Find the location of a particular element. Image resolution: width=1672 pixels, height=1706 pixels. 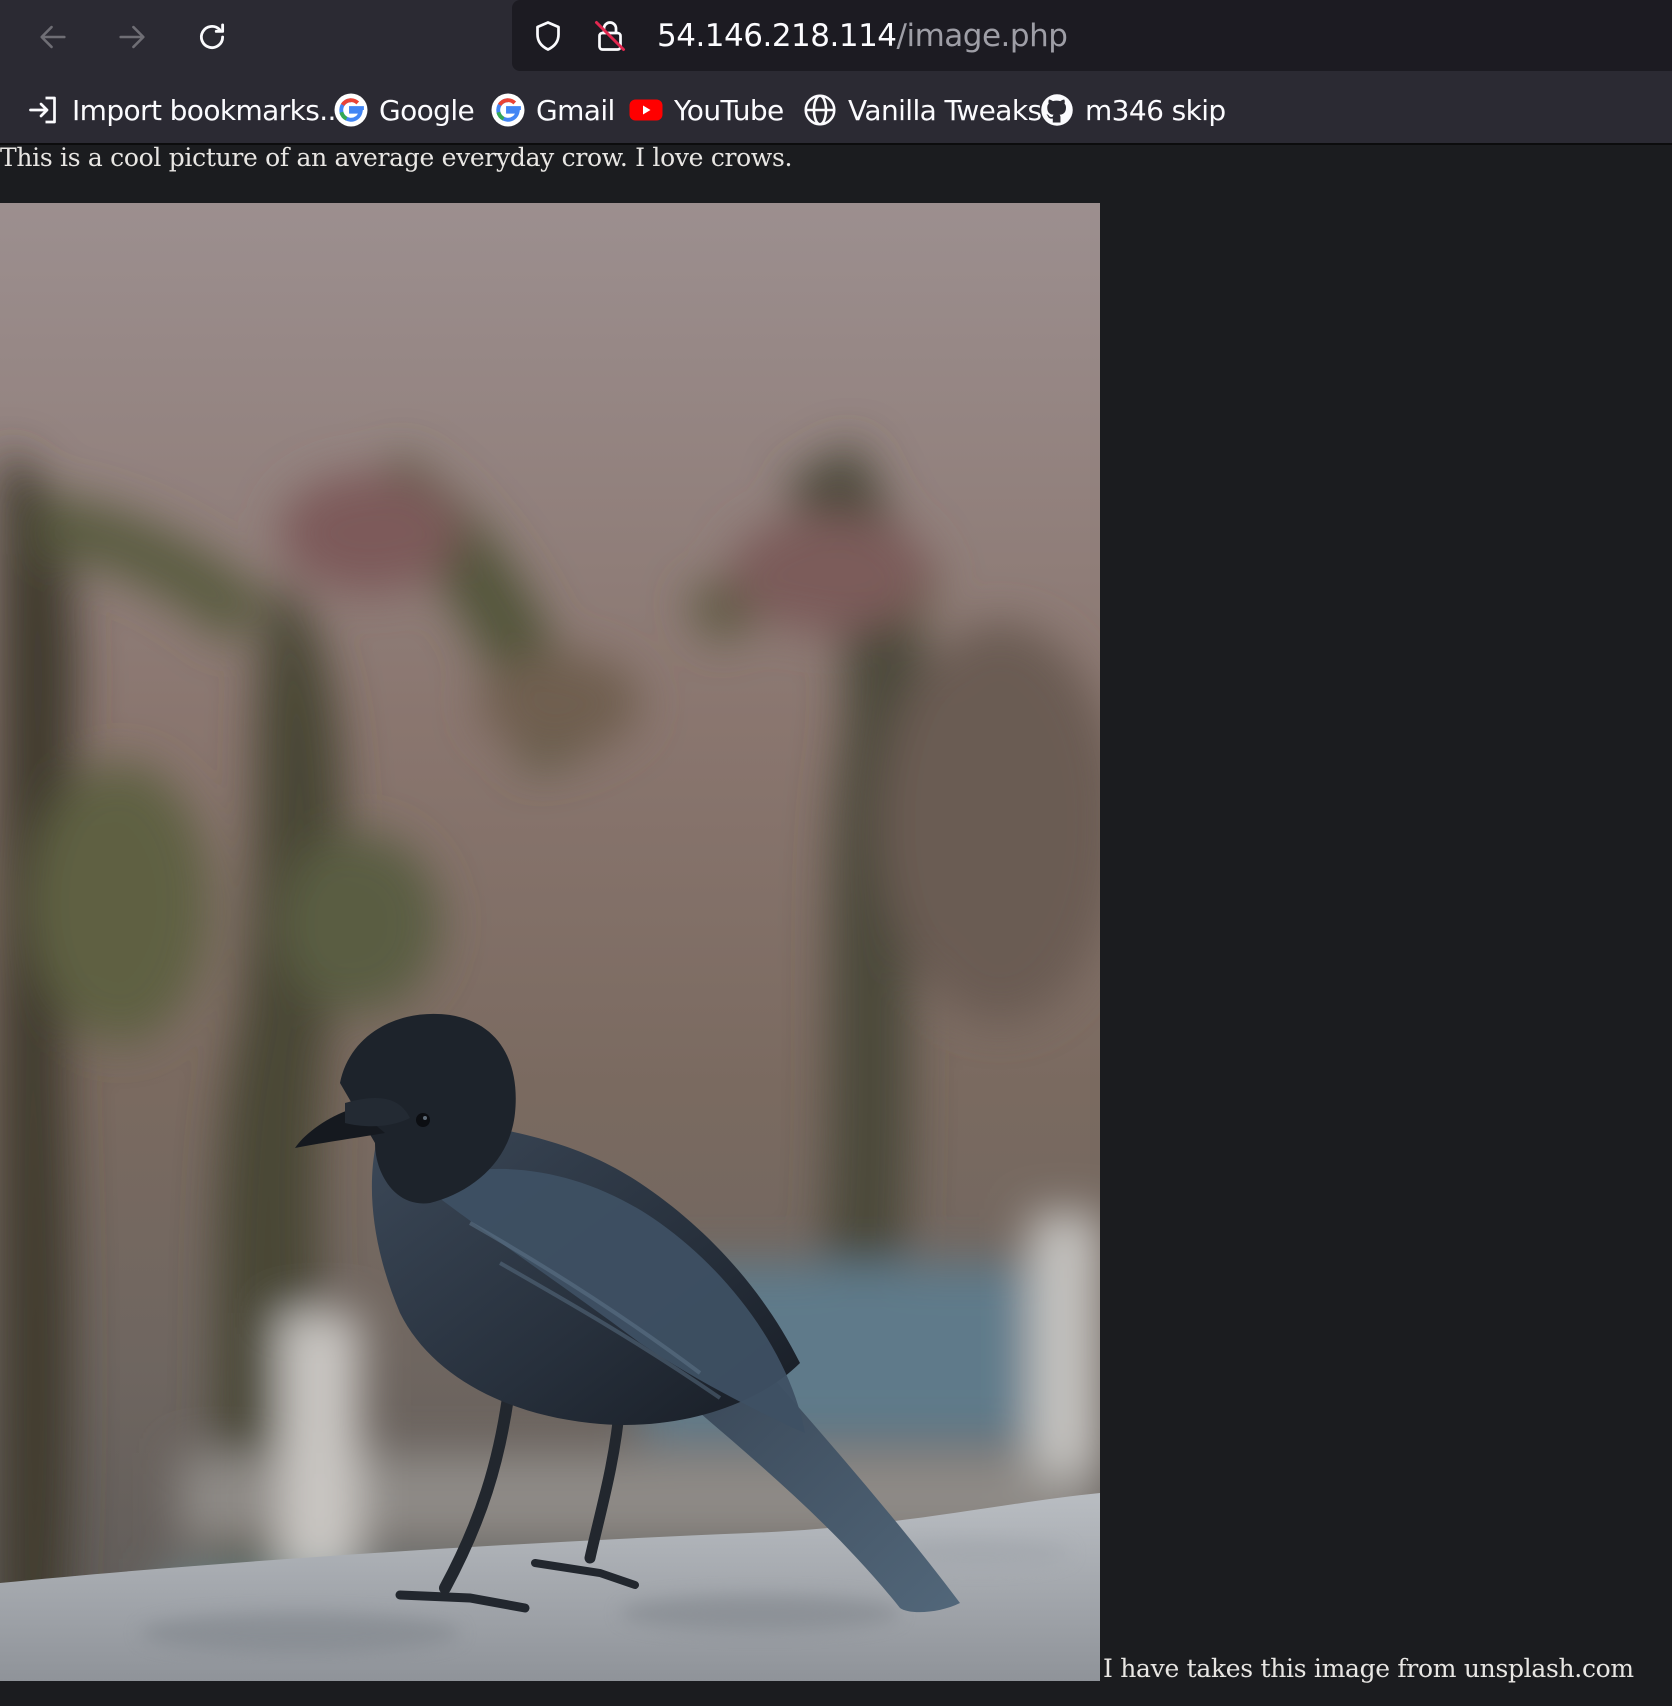

bookmark-label: Vanilla Tweaks is located at coordinates (945, 110).